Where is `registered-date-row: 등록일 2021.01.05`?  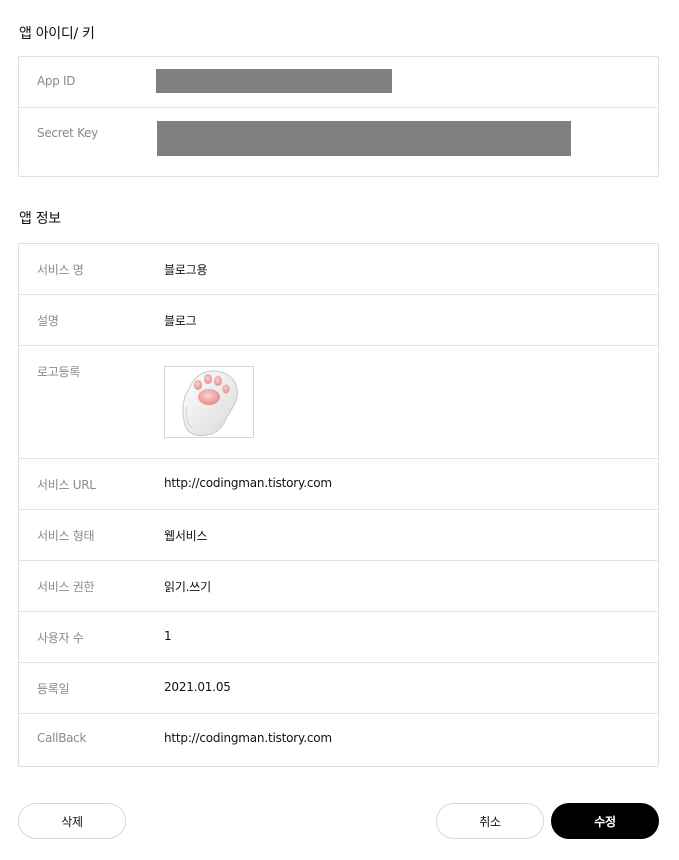 registered-date-row: 등록일 2021.01.05 is located at coordinates (338, 688).